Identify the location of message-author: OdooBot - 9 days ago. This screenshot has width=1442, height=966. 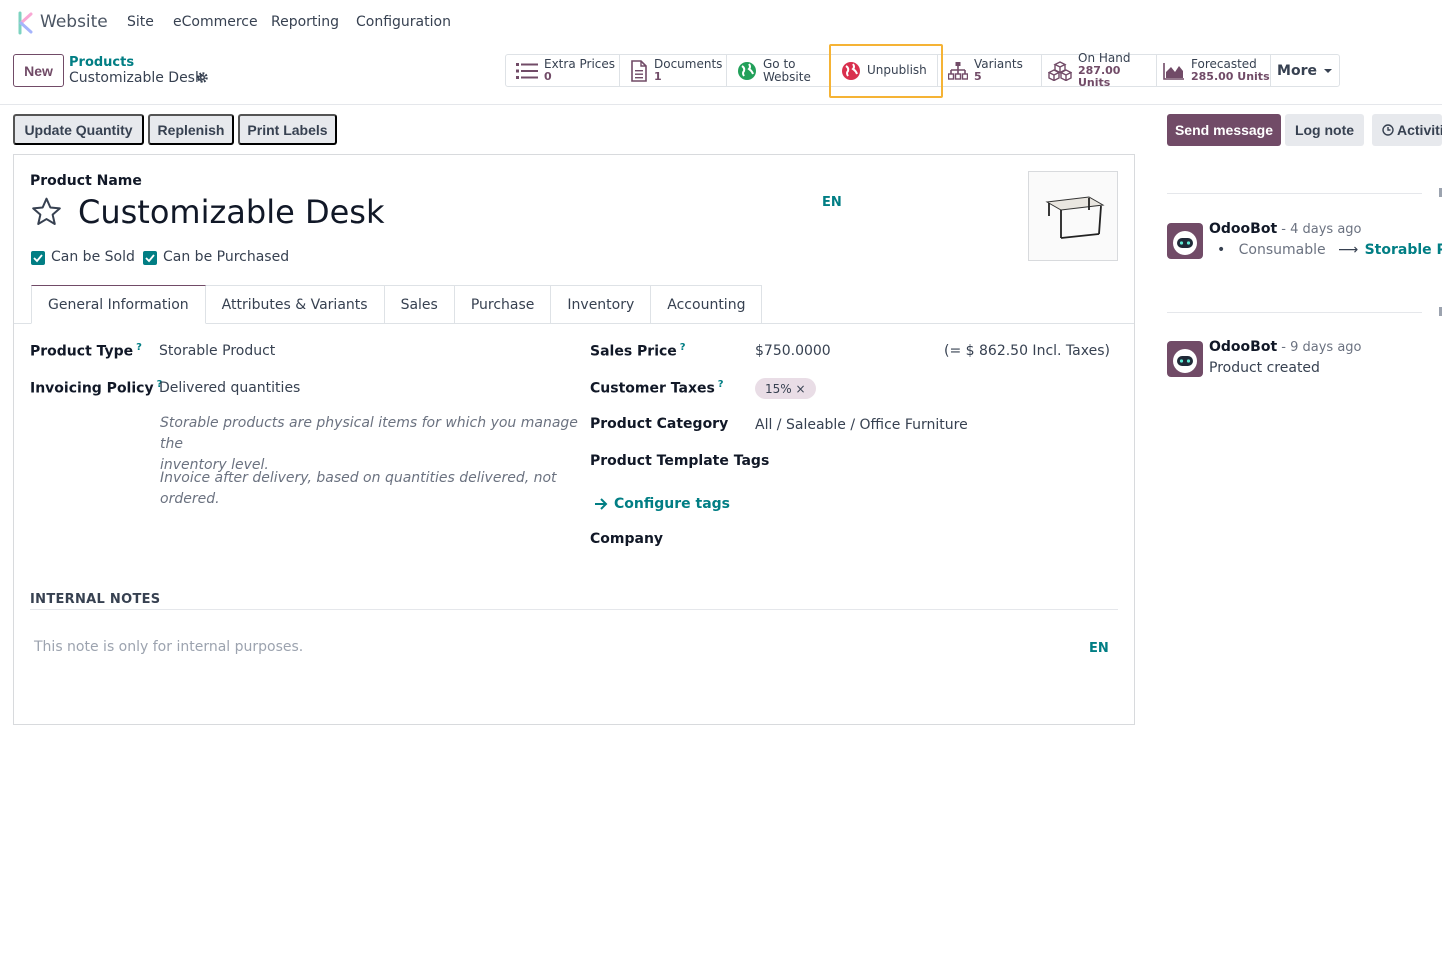
(1285, 347).